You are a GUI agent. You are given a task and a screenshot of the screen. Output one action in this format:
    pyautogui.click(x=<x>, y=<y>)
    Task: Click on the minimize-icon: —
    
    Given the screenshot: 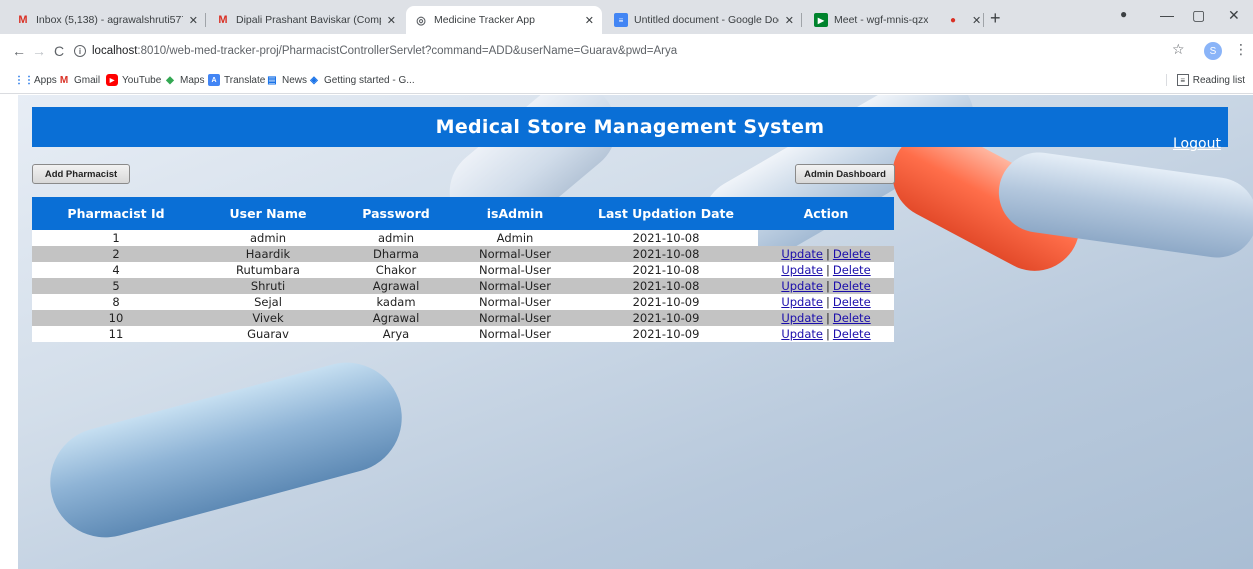 What is the action you would take?
    pyautogui.click(x=1167, y=15)
    